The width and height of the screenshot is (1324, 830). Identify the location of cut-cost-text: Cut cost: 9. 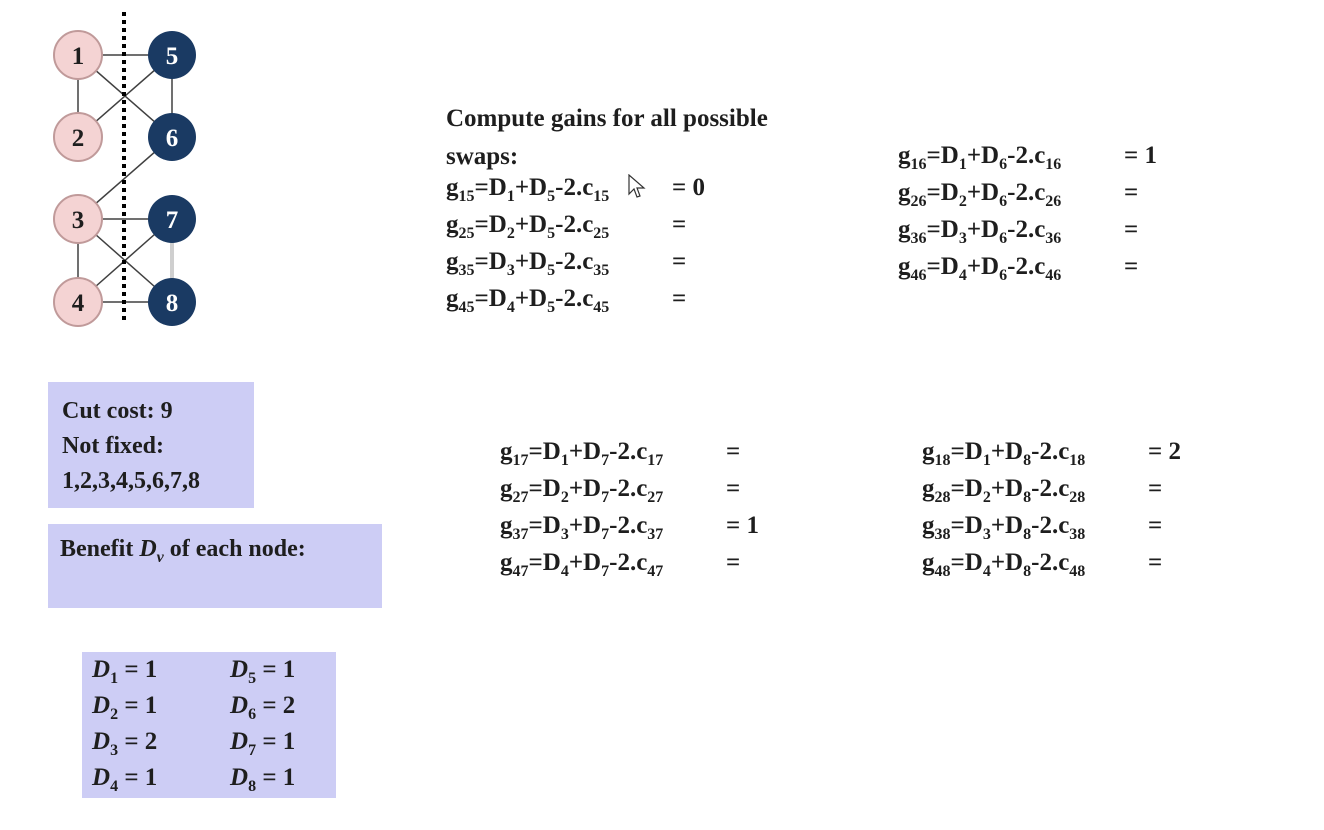
(117, 411).